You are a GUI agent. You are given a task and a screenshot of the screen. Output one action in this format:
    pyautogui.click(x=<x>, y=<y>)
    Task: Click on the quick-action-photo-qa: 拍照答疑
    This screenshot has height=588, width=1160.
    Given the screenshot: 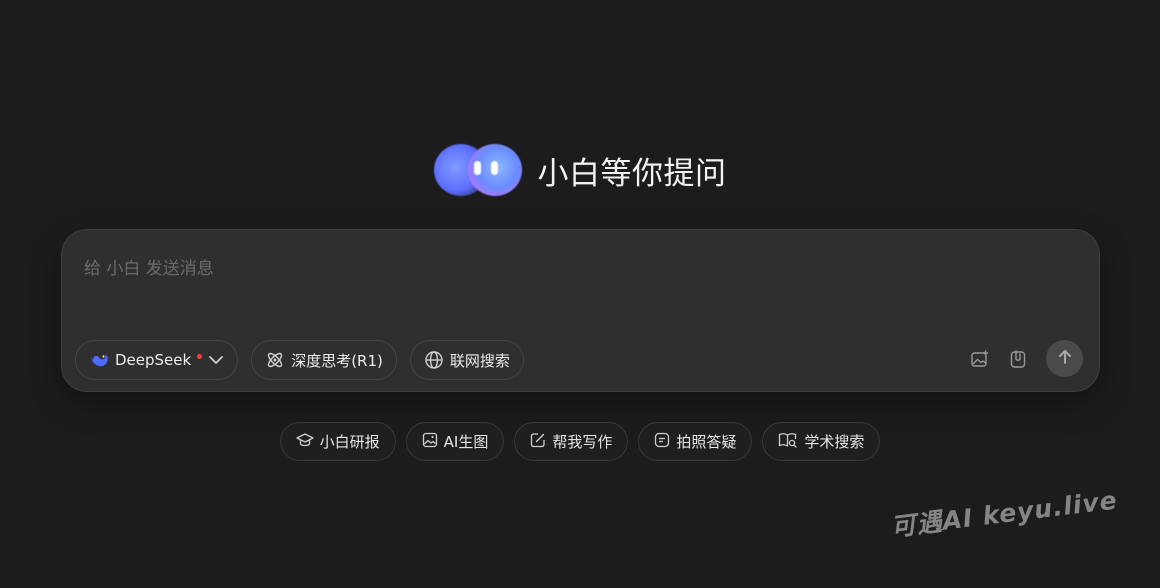 What is the action you would take?
    pyautogui.click(x=695, y=441)
    